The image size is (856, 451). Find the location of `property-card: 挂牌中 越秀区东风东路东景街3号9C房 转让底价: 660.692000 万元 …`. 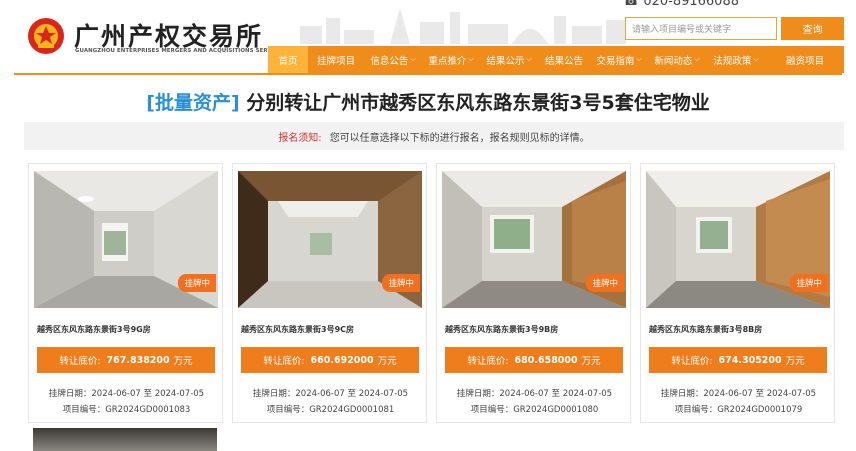

property-card: 挂牌中 越秀区东风东路东景街3号9C房 转让底价: 660.692000 万元 … is located at coordinates (329, 293).